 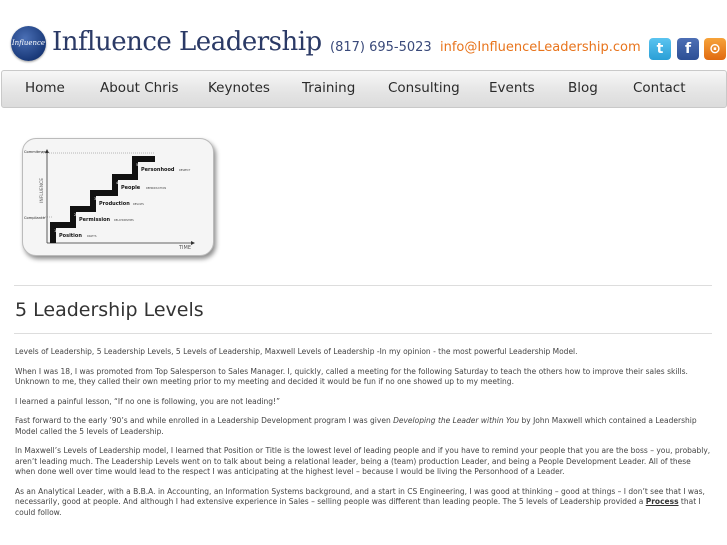 What do you see at coordinates (95, 220) in the screenshot?
I see `level-2-name: Permission` at bounding box center [95, 220].